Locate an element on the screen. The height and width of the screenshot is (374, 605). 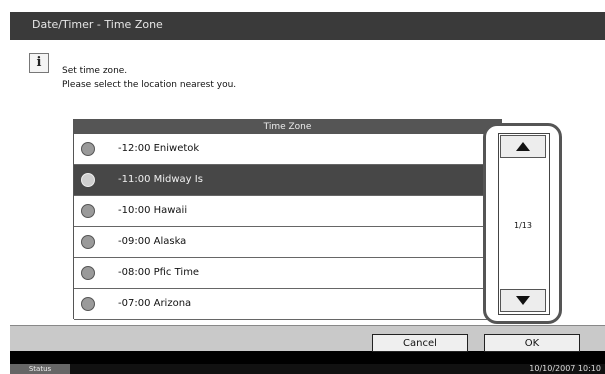
list-item-label: -07:00 Arizona is located at coordinates (155, 303).